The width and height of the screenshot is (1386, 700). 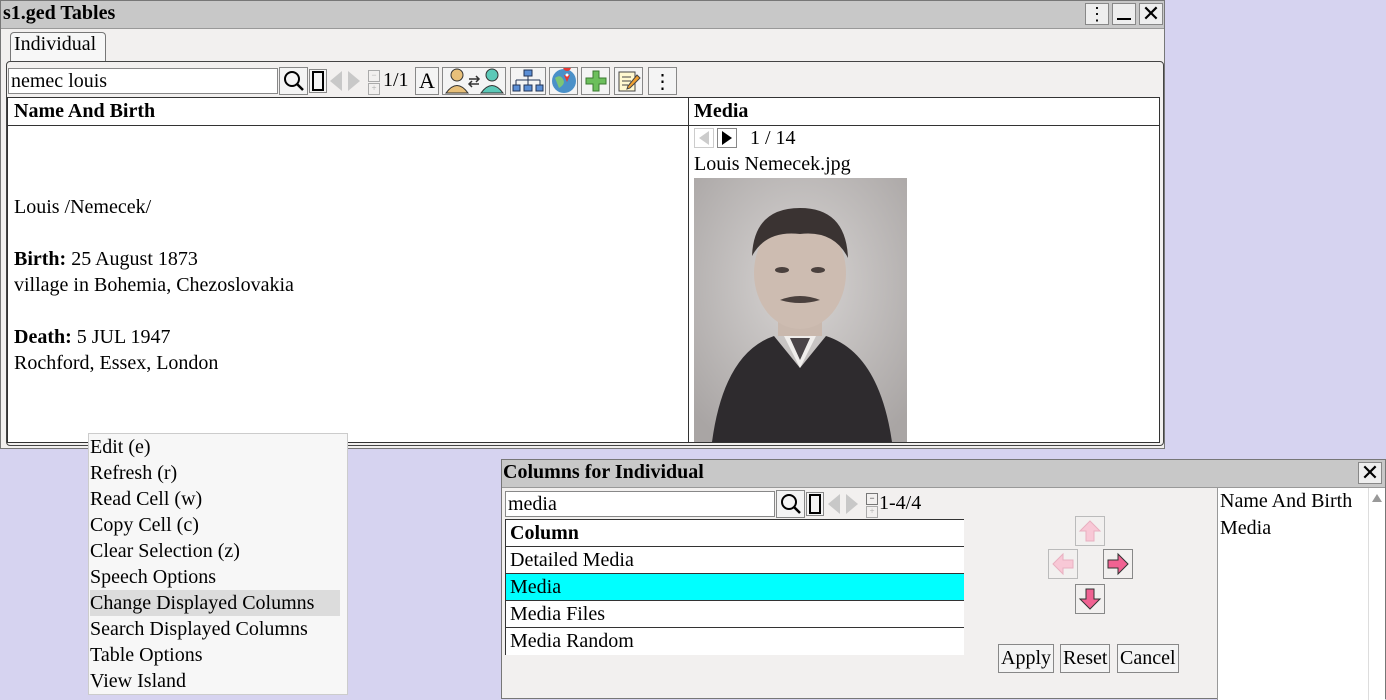 I want to click on cancel-button: Cancel, so click(x=1148, y=658).